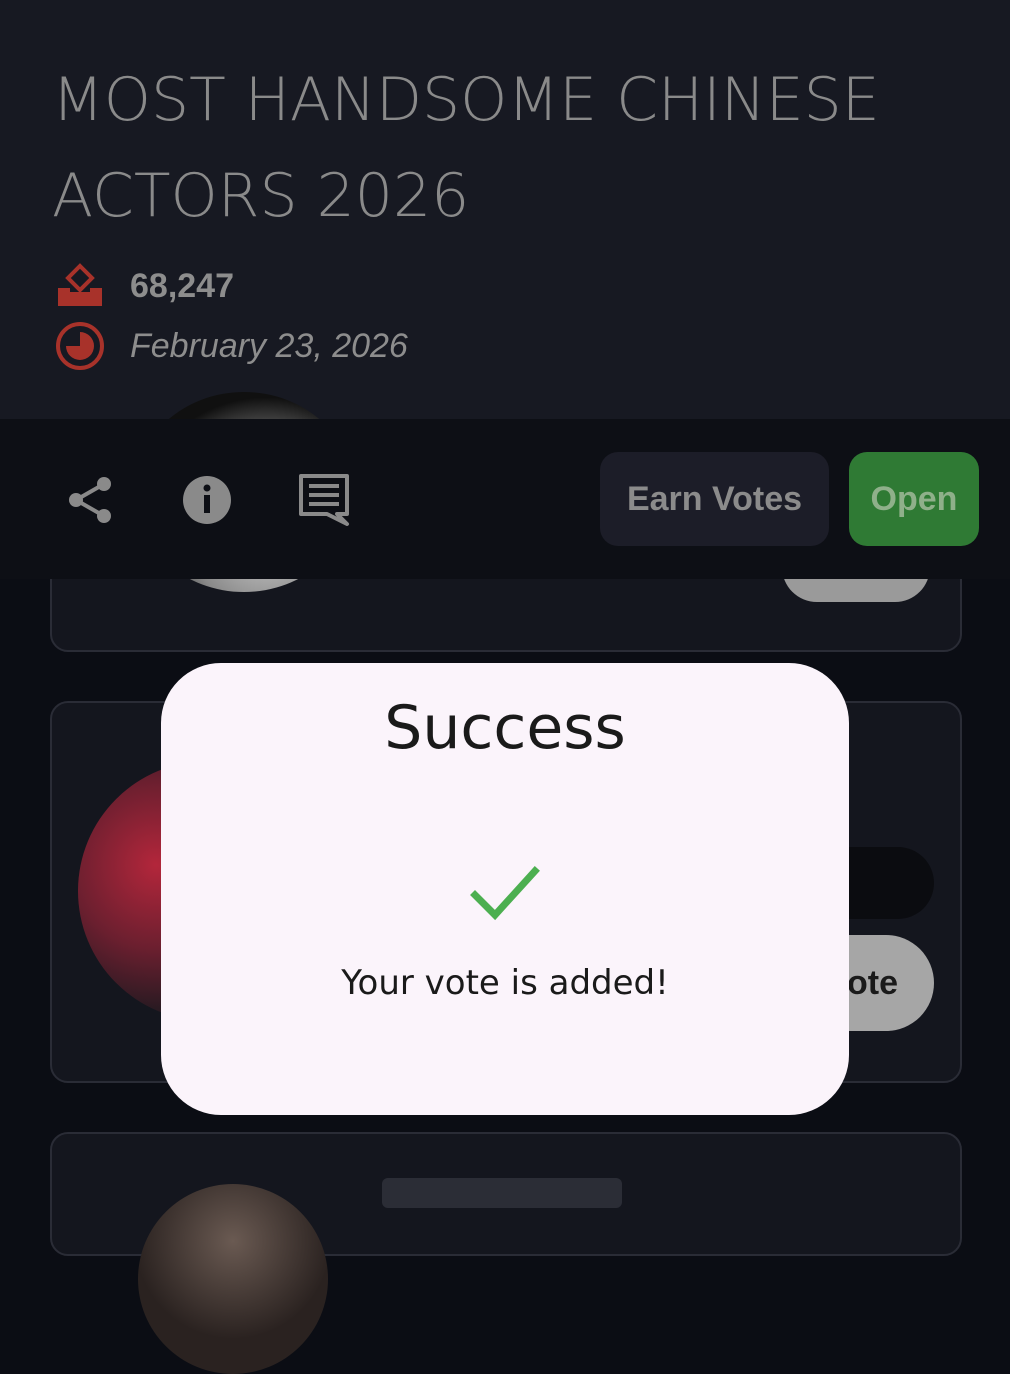 Image resolution: width=1010 pixels, height=1374 pixels. What do you see at coordinates (466, 148) in the screenshot?
I see `poll-title: MOST HANDSOME CHINESE ACTORS 2026` at bounding box center [466, 148].